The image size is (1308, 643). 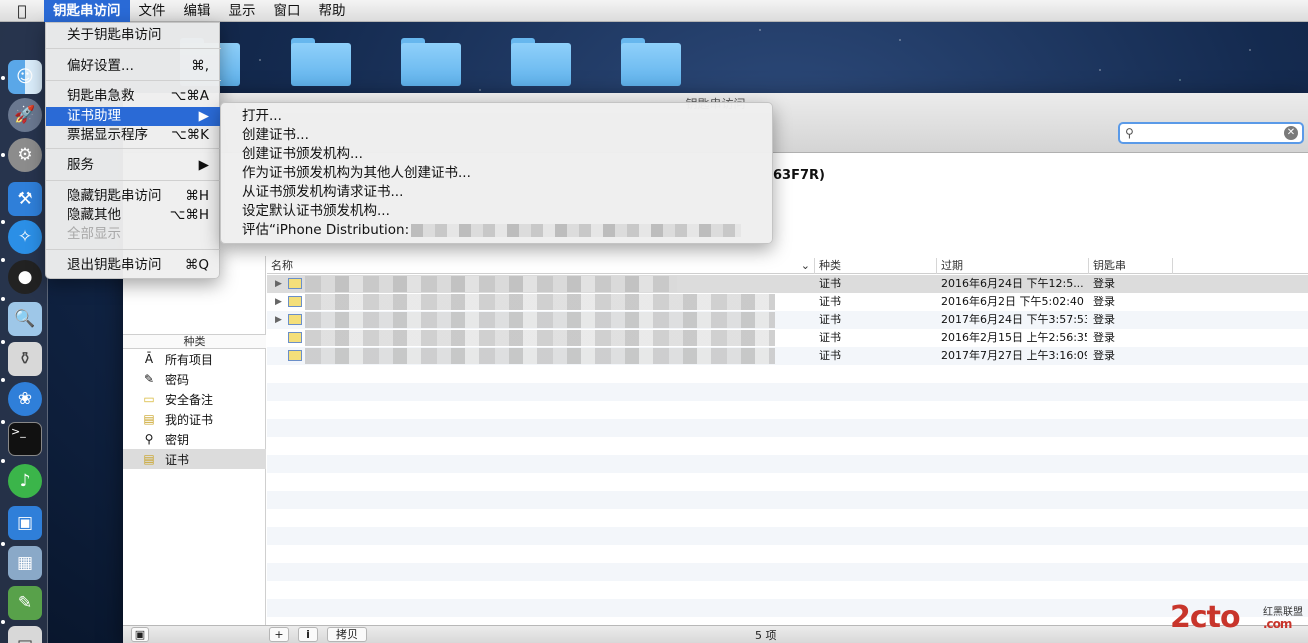 I want to click on menu-file: 文件, so click(x=152, y=11).